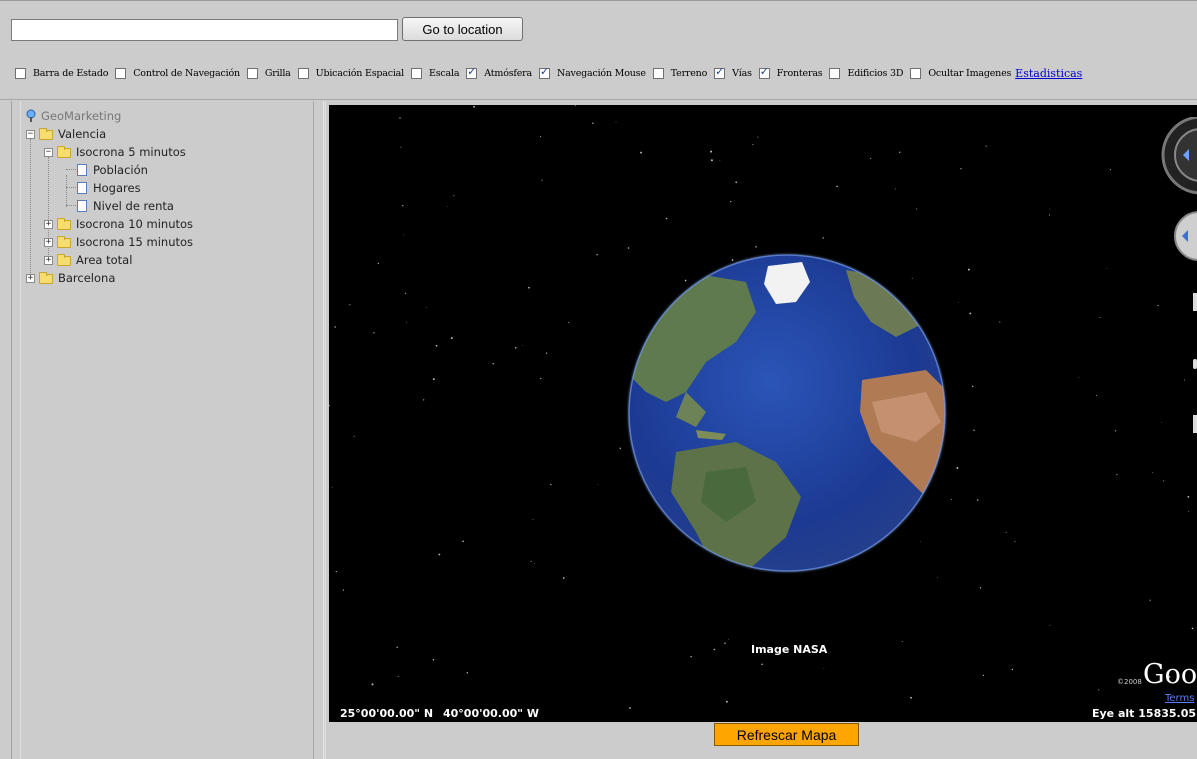 Image resolution: width=1197 pixels, height=759 pixels. What do you see at coordinates (118, 242) in the screenshot?
I see `tree-node-isocrona-15: + Isocrona 15 minutos` at bounding box center [118, 242].